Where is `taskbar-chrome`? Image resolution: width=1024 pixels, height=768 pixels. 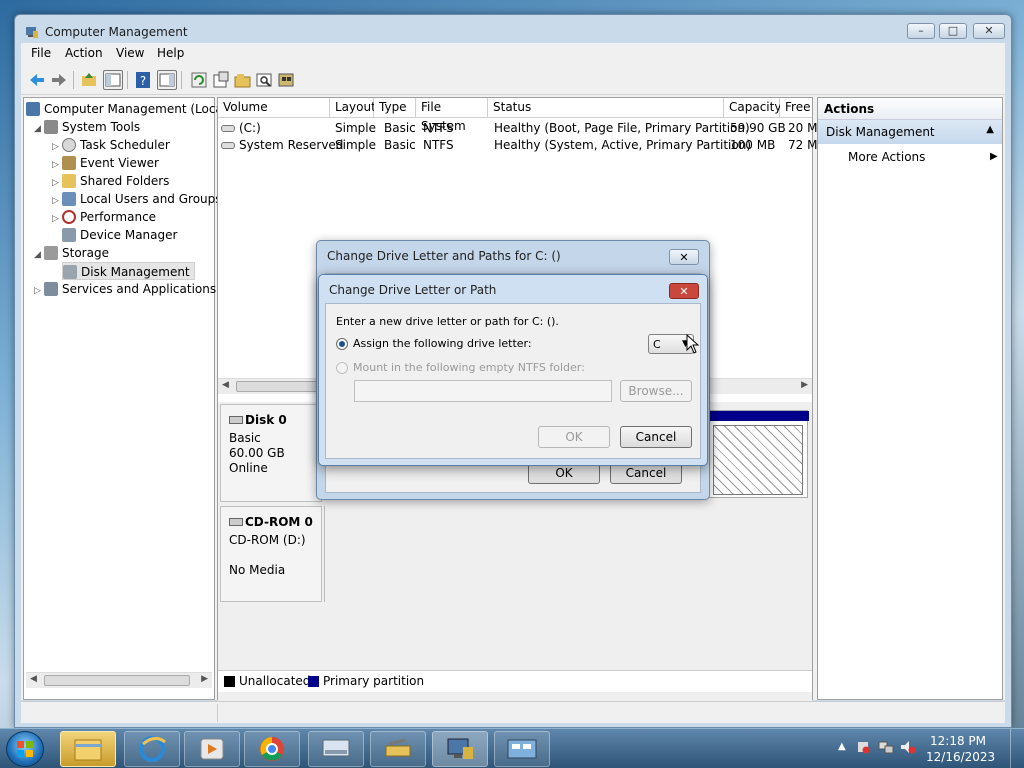 taskbar-chrome is located at coordinates (272, 749).